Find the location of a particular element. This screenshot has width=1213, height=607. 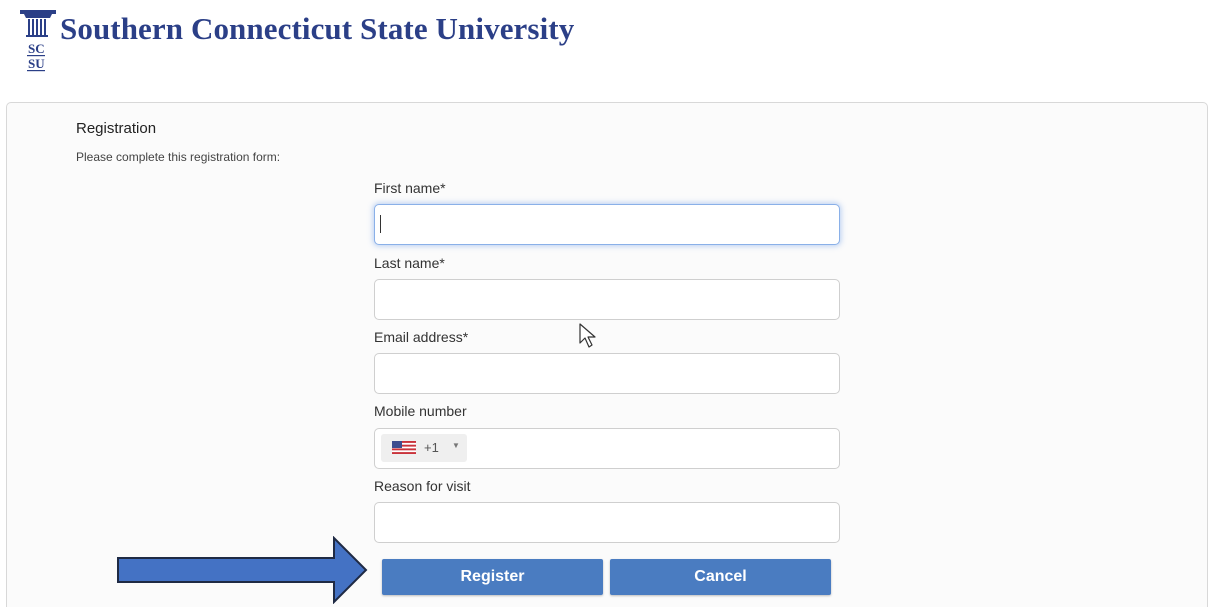

mobile-label: Mobile number is located at coordinates (420, 411).